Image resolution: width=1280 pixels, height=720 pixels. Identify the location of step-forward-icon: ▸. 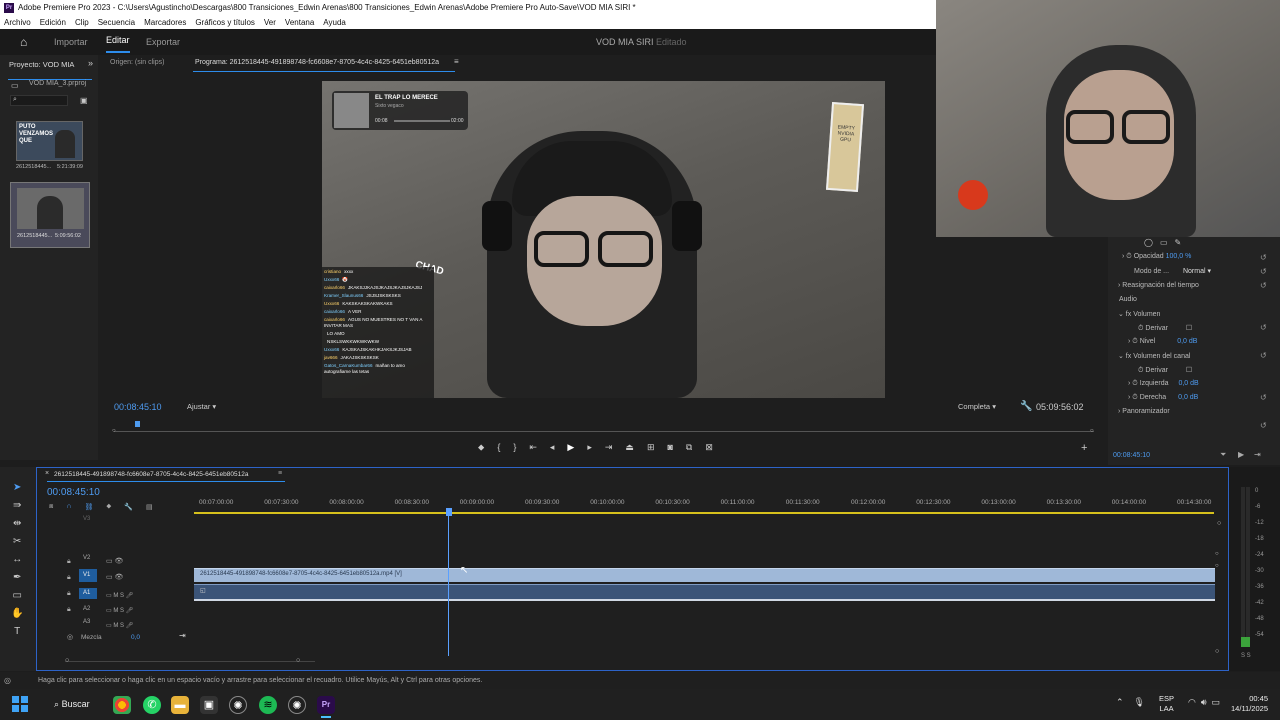
(589, 447).